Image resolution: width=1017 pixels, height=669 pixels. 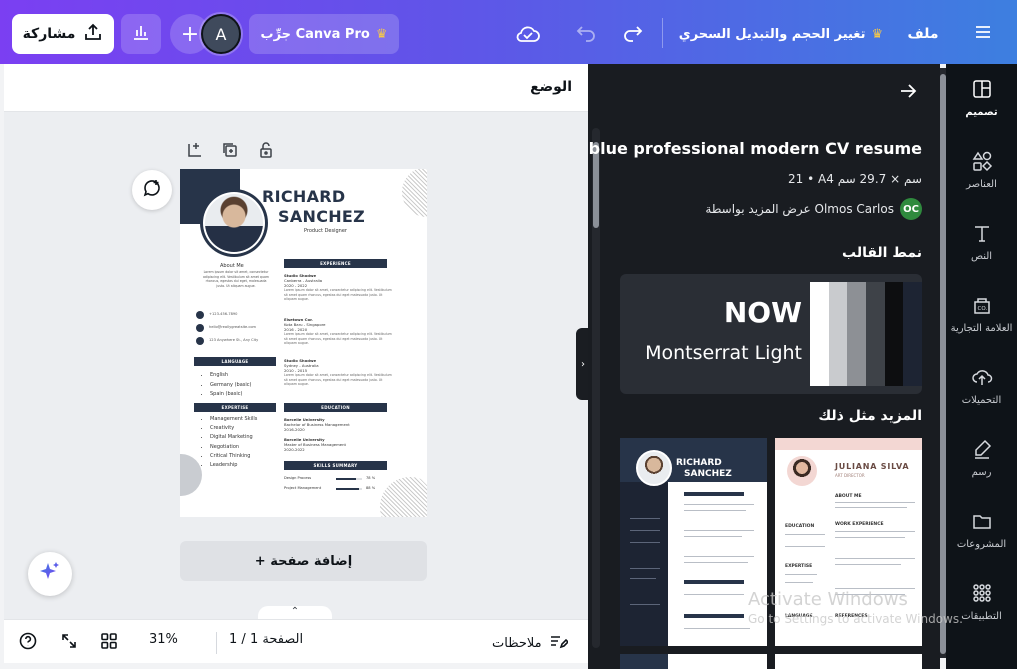 What do you see at coordinates (517, 643) in the screenshot?
I see `notes-label: ملاحظات` at bounding box center [517, 643].